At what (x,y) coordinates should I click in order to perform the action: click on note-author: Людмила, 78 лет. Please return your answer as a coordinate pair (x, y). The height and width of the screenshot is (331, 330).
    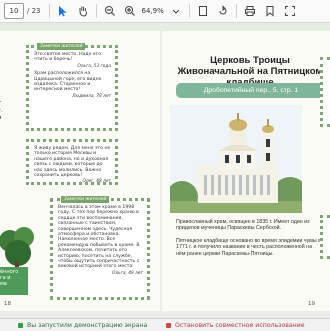
    Looking at the image, I should click on (91, 96).